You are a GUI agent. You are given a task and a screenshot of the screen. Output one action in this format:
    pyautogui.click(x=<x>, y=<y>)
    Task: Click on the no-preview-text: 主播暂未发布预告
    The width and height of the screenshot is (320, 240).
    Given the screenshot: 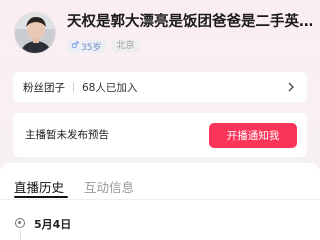 What is the action you would take?
    pyautogui.click(x=67, y=135)
    